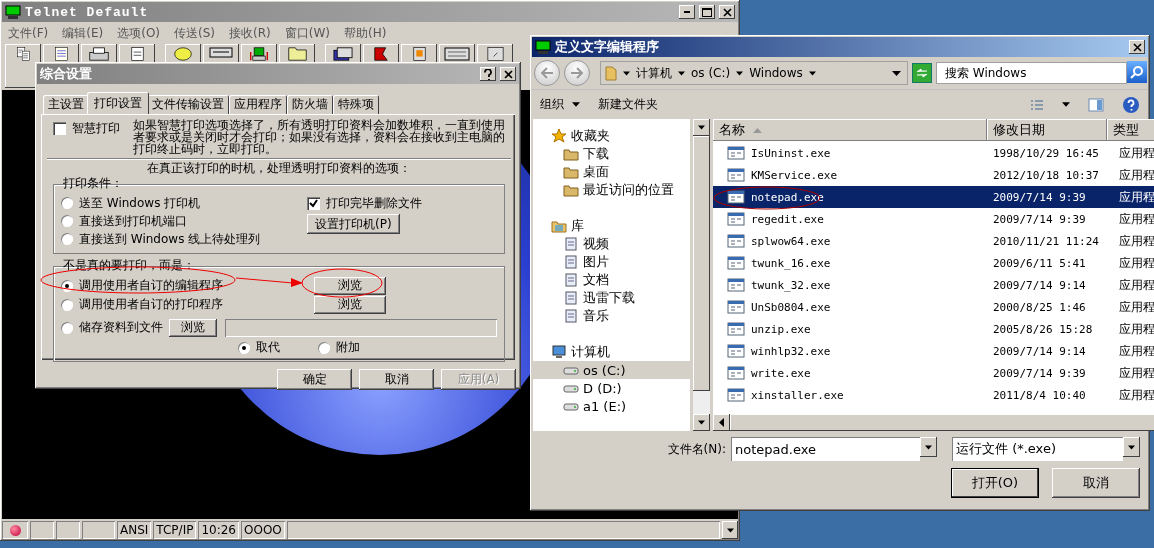 The image size is (1154, 548). What do you see at coordinates (791, 241) in the screenshot?
I see `file-name: splwow64.exe` at bounding box center [791, 241].